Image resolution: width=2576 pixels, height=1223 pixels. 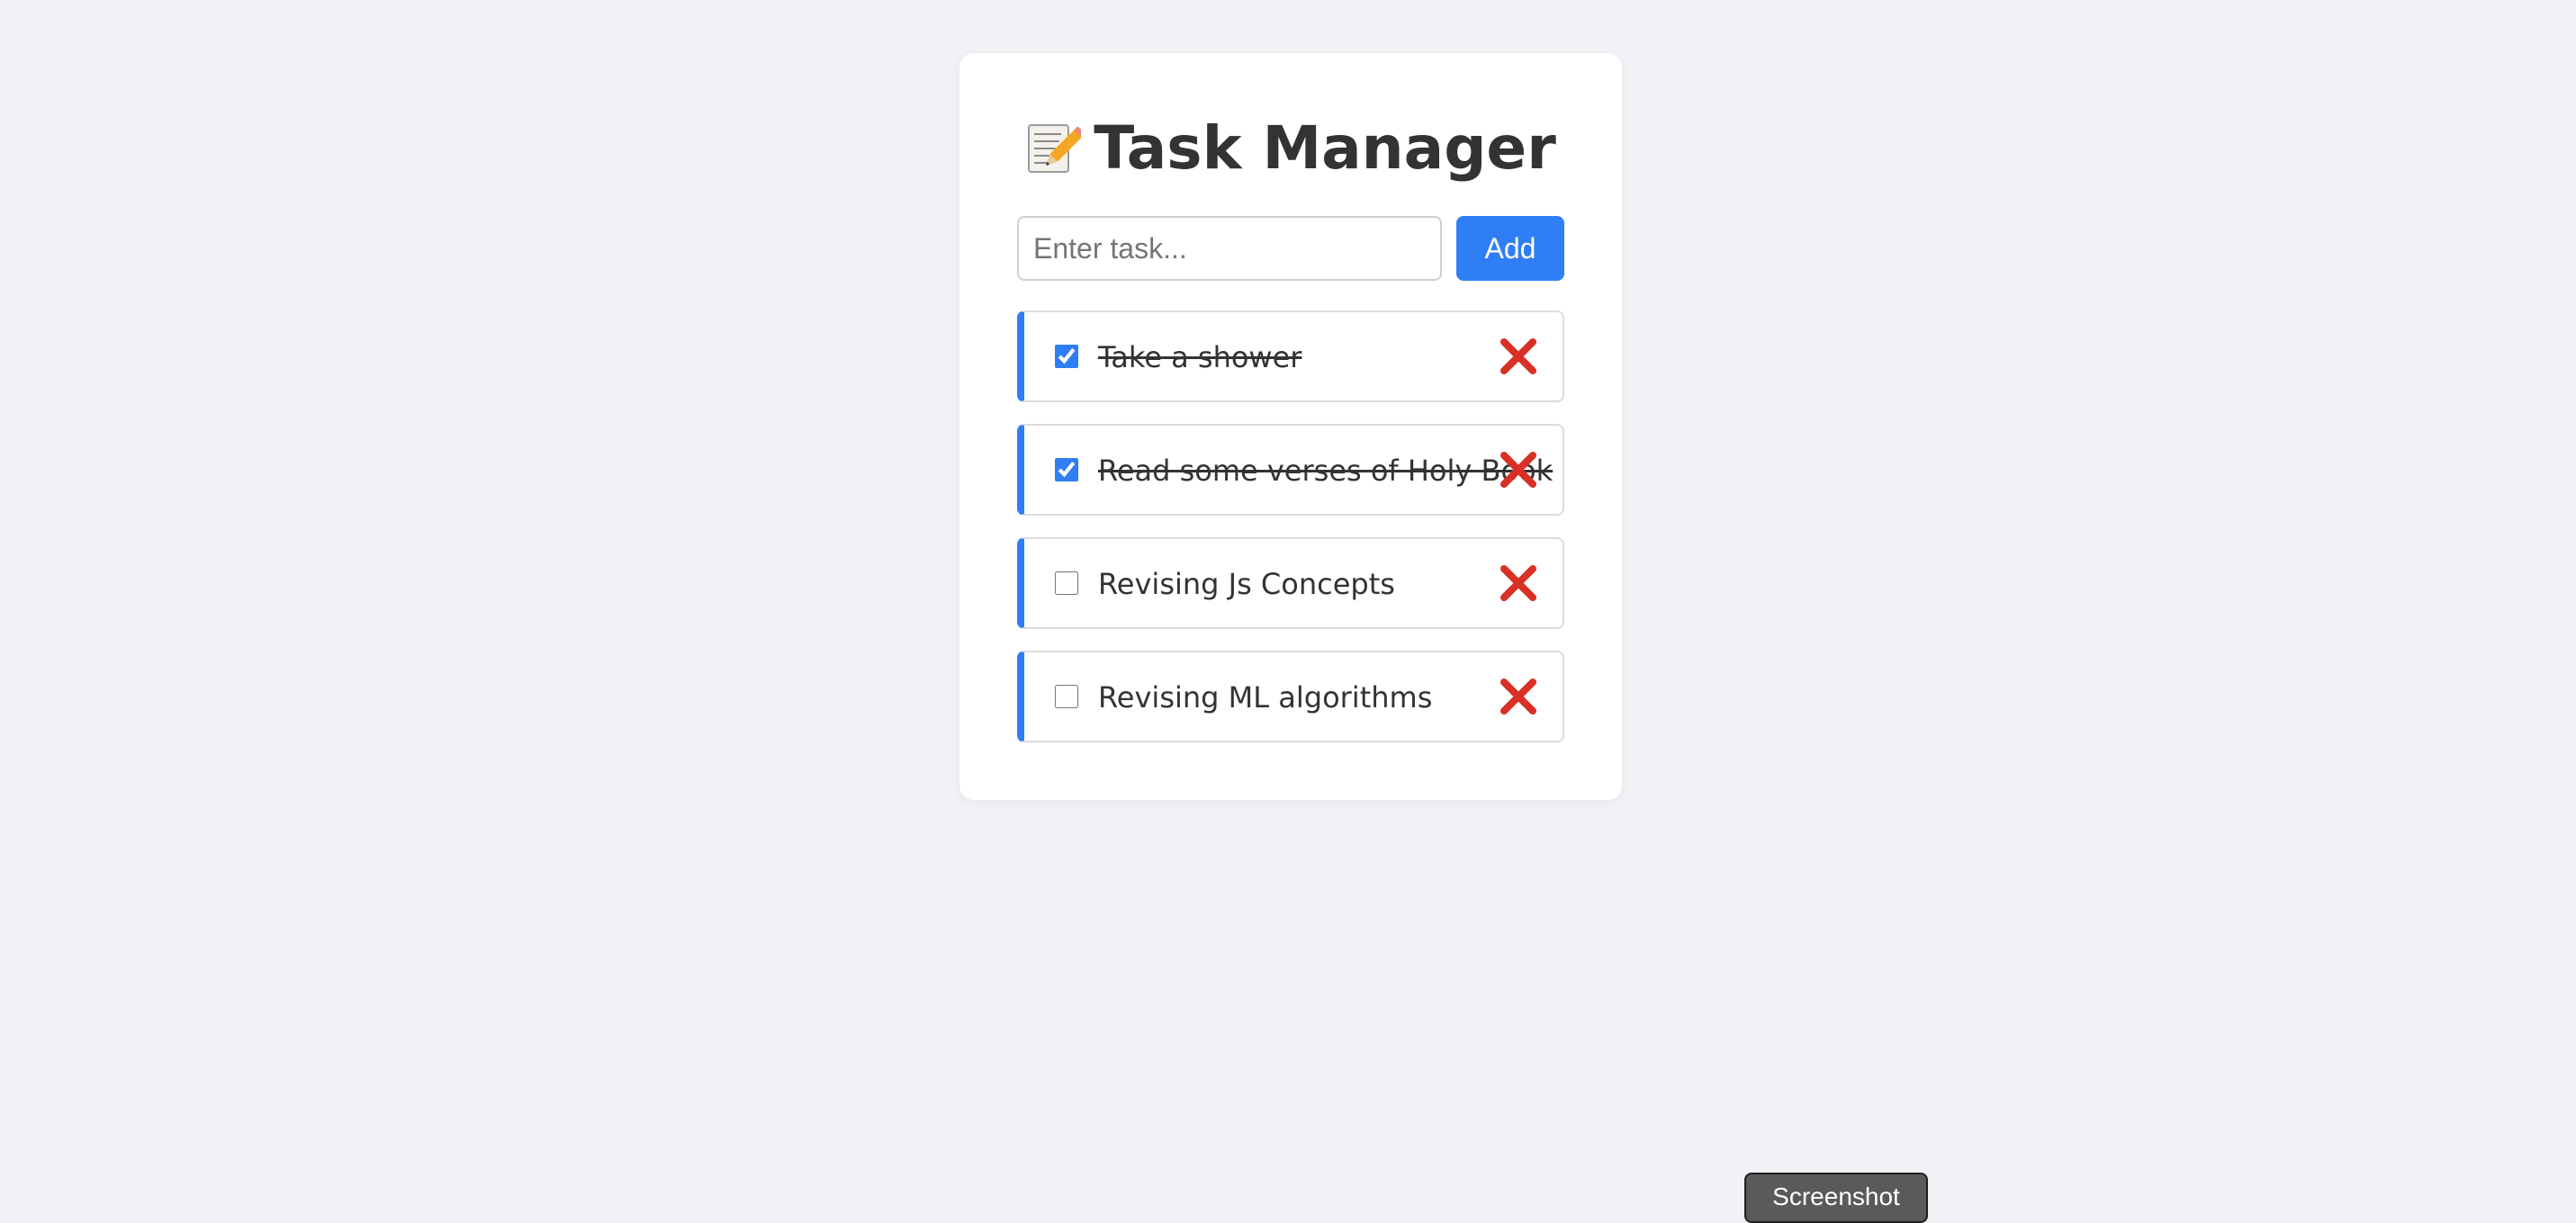 What do you see at coordinates (1200, 357) in the screenshot?
I see `task-text: Take a shower` at bounding box center [1200, 357].